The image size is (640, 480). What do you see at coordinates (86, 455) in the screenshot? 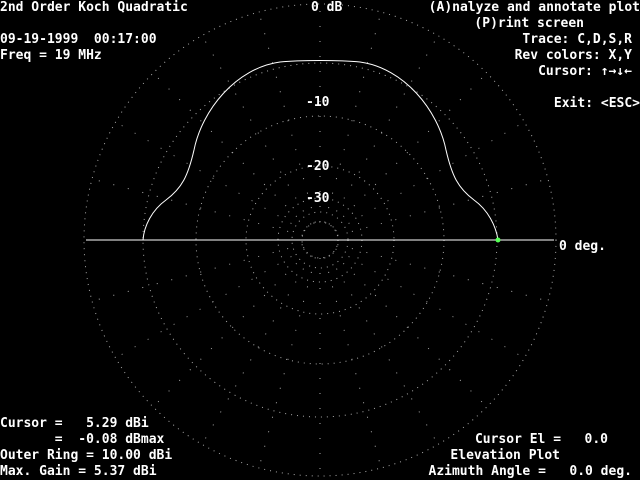
I see `outer-ring: Outer Ring = 10.00 dBi` at bounding box center [86, 455].